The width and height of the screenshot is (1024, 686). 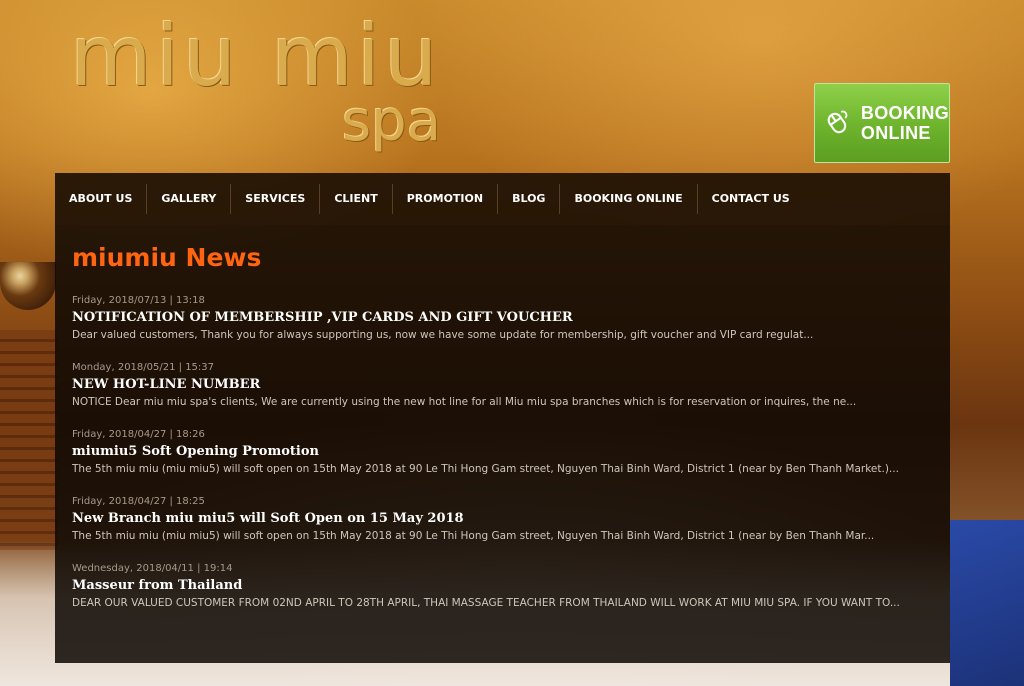 What do you see at coordinates (167, 257) in the screenshot?
I see `page-title: miumiu News` at bounding box center [167, 257].